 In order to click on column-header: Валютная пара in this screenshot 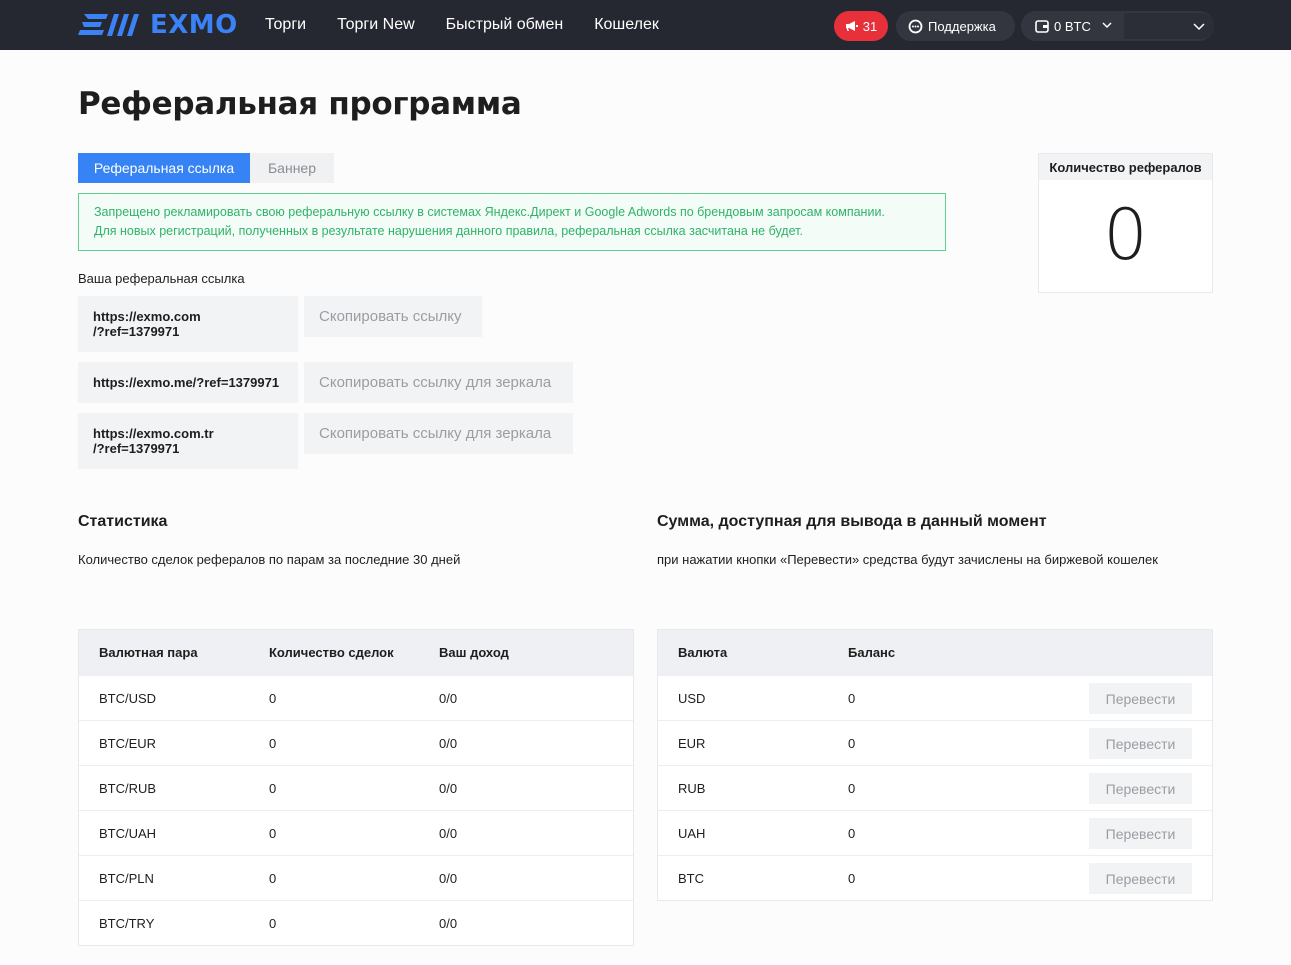, I will do `click(148, 652)`.